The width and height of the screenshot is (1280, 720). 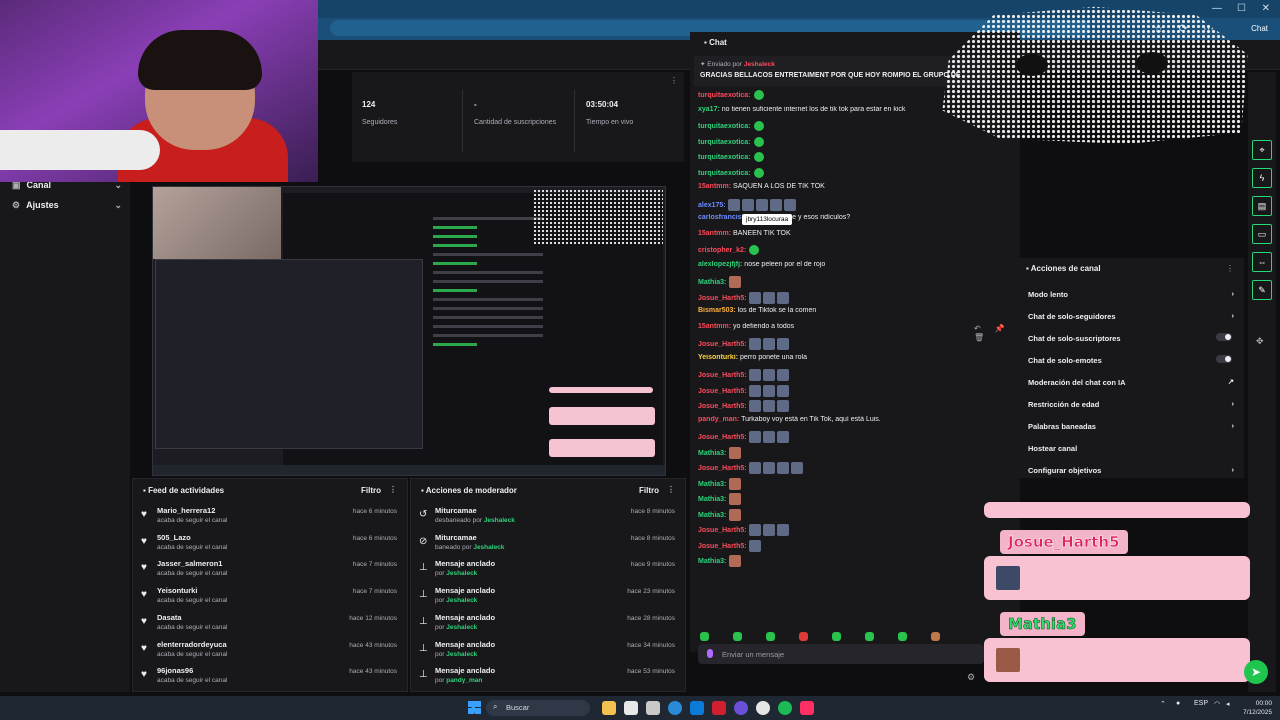 I want to click on channel-action-item: Configurar objetivos ›, so click(x=1131, y=470).